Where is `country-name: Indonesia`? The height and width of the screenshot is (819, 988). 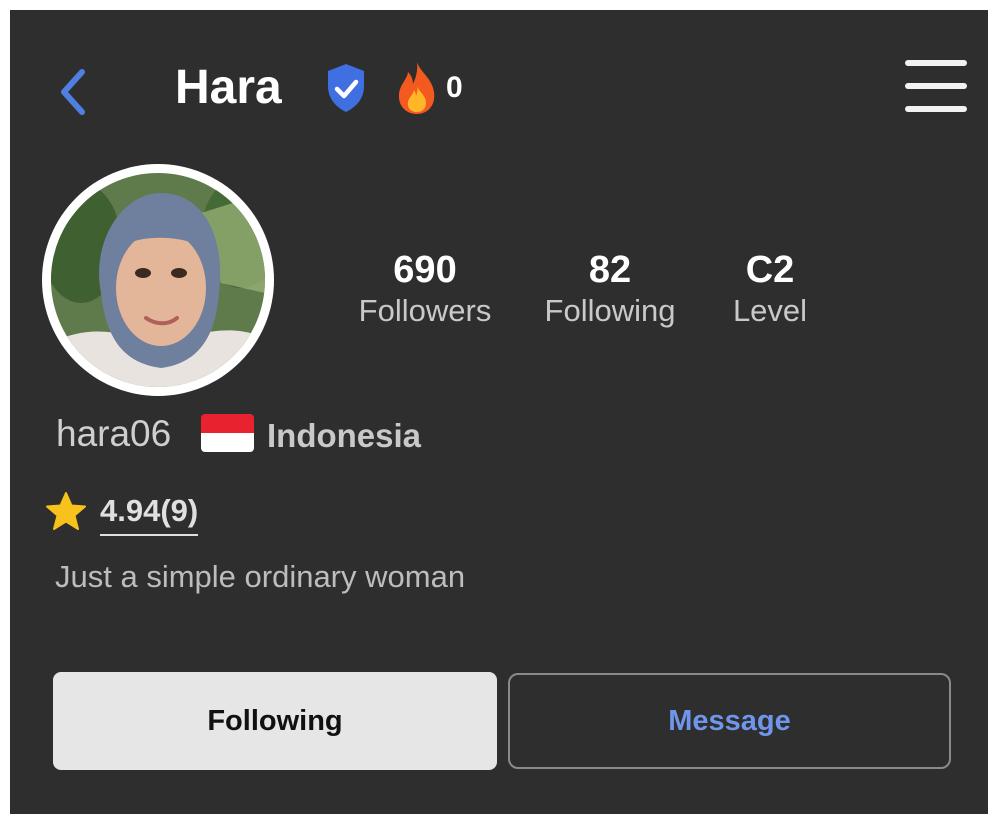
country-name: Indonesia is located at coordinates (344, 435).